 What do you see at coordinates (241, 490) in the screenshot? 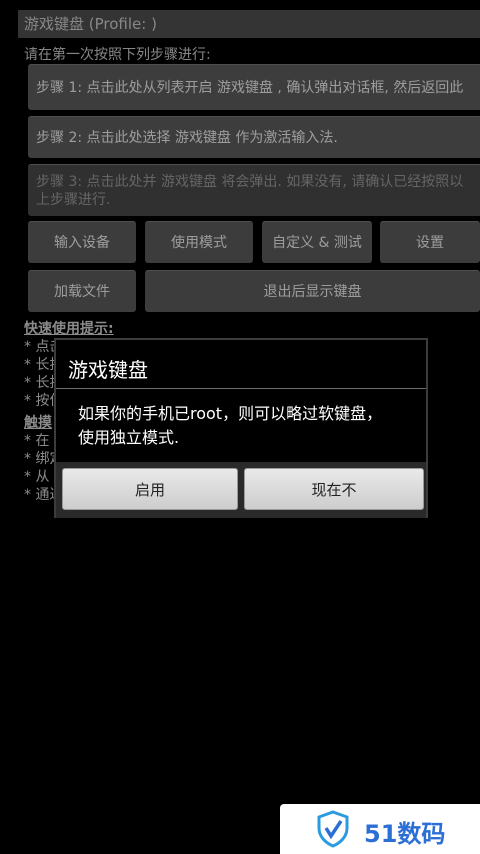
I see `dialog-button-bar: 启用 现在不` at bounding box center [241, 490].